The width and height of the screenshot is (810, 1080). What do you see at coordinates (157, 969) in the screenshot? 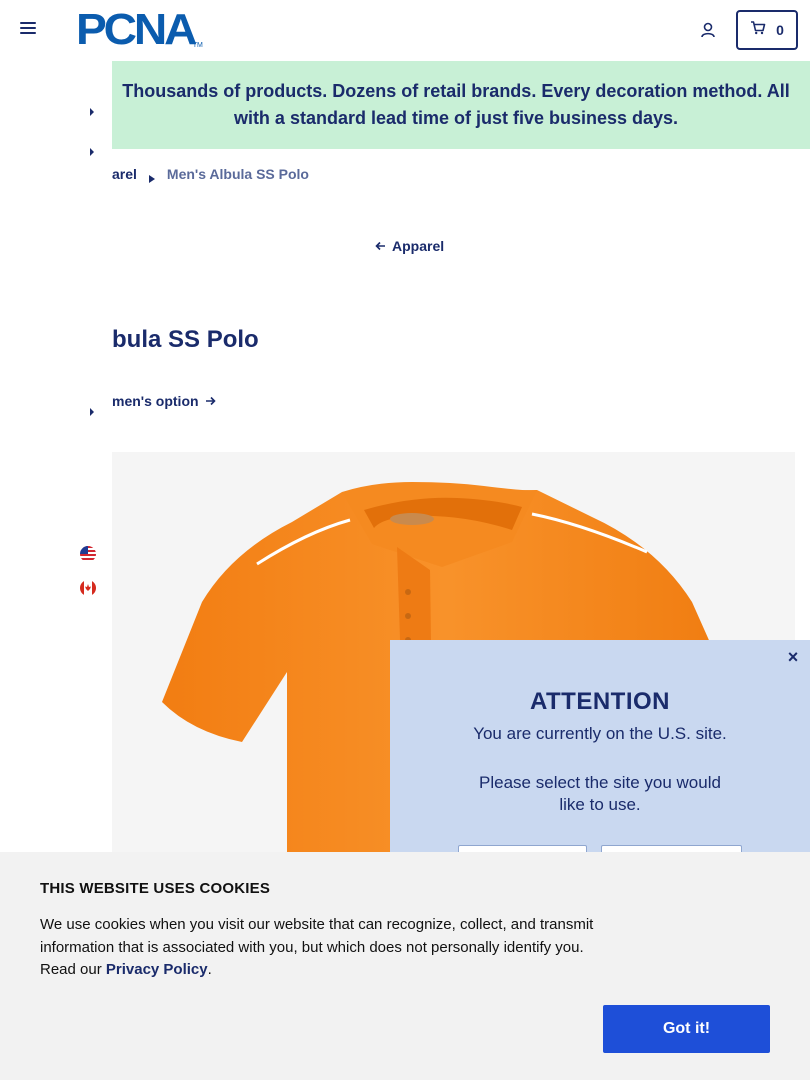
I see `privacy-policy-link: Privacy Policy` at bounding box center [157, 969].